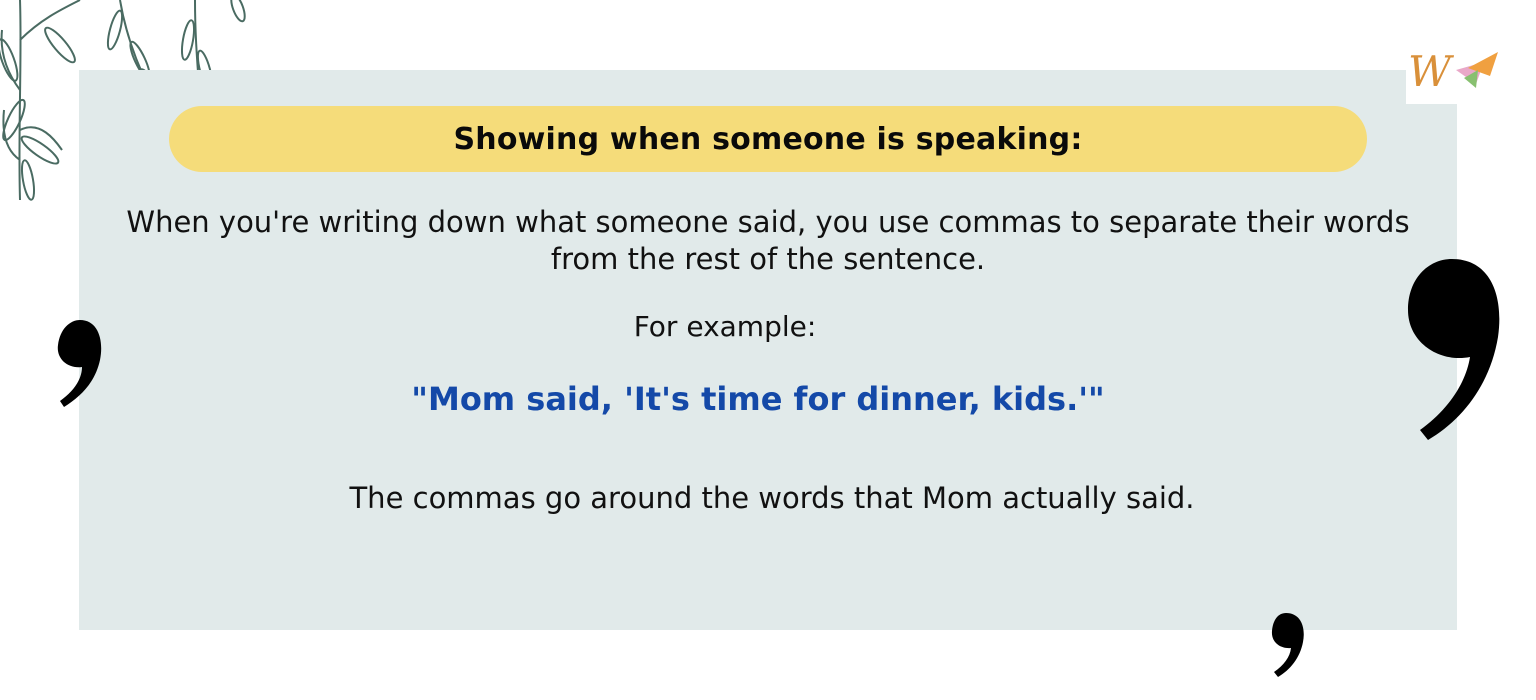  I want to click on brand-logo: W, so click(1456, 72).